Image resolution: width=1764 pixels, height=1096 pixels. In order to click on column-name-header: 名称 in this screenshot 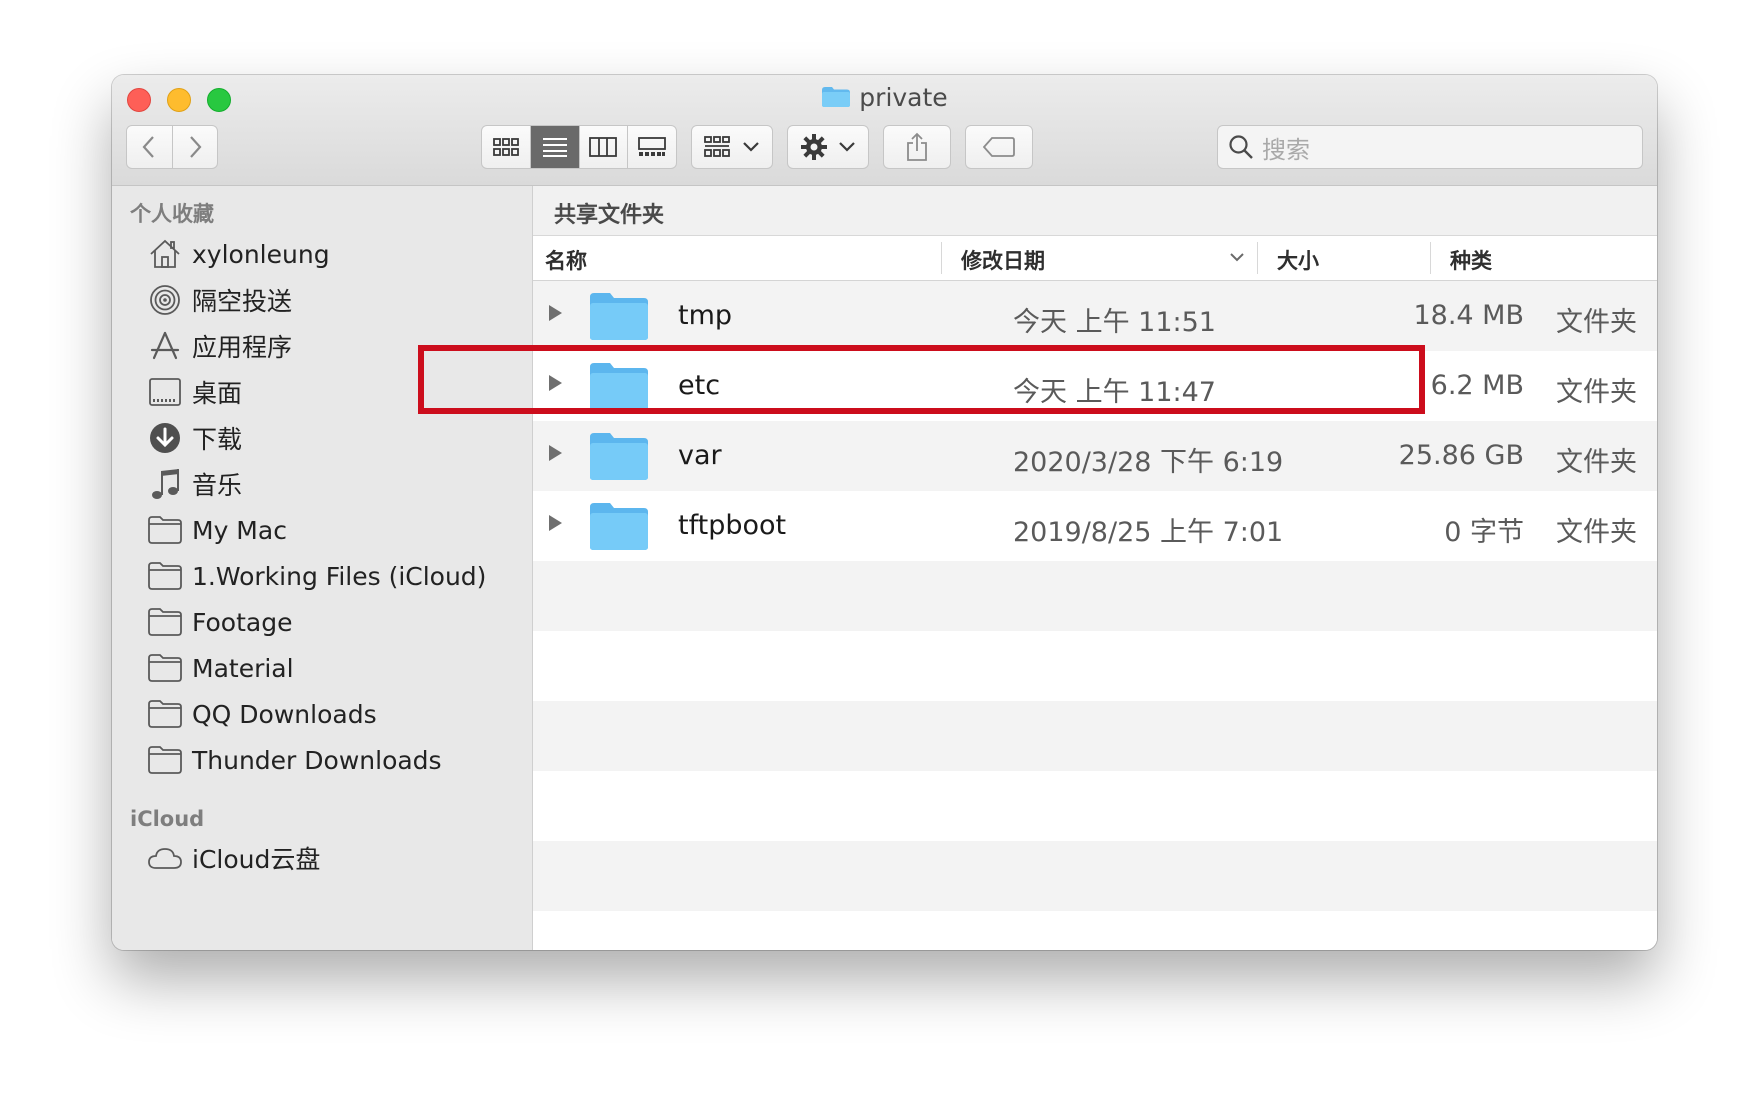, I will do `click(566, 260)`.